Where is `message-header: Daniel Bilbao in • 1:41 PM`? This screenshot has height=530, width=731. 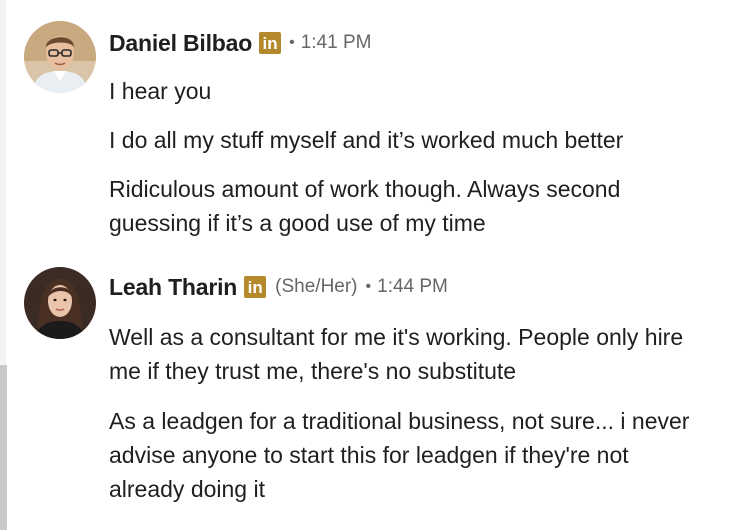 message-header: Daniel Bilbao in • 1:41 PM is located at coordinates (240, 43).